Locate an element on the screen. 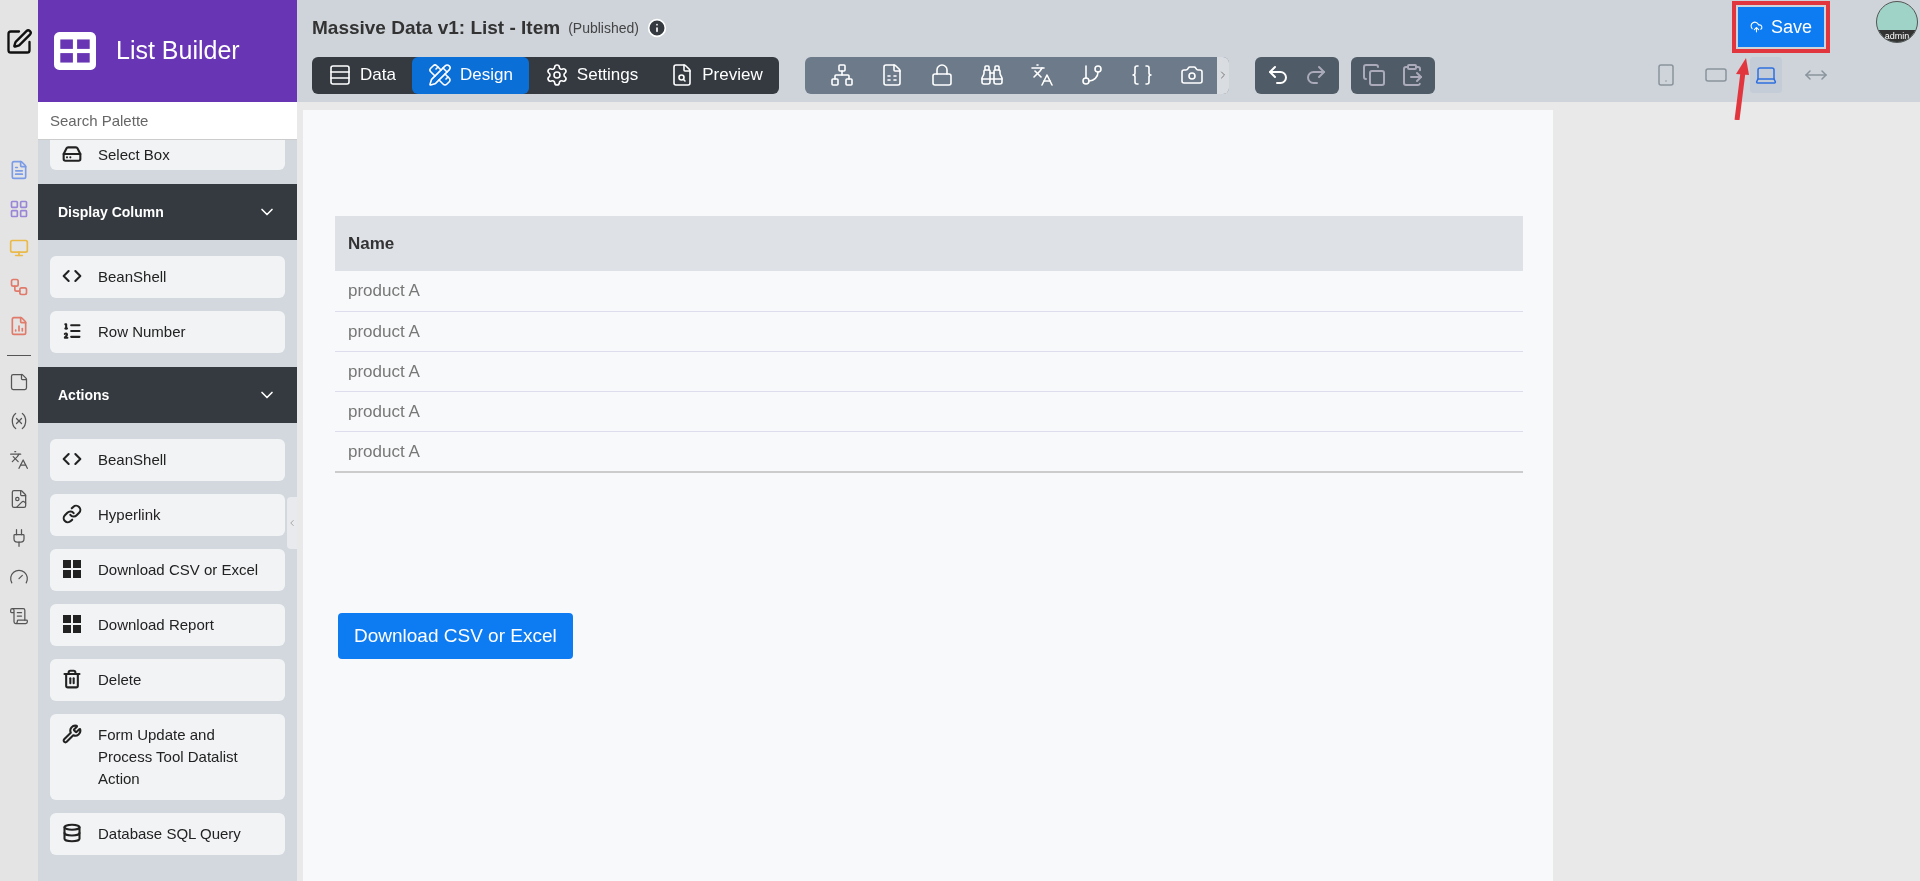 This screenshot has height=881, width=1920. note-icon is located at coordinates (19, 382).